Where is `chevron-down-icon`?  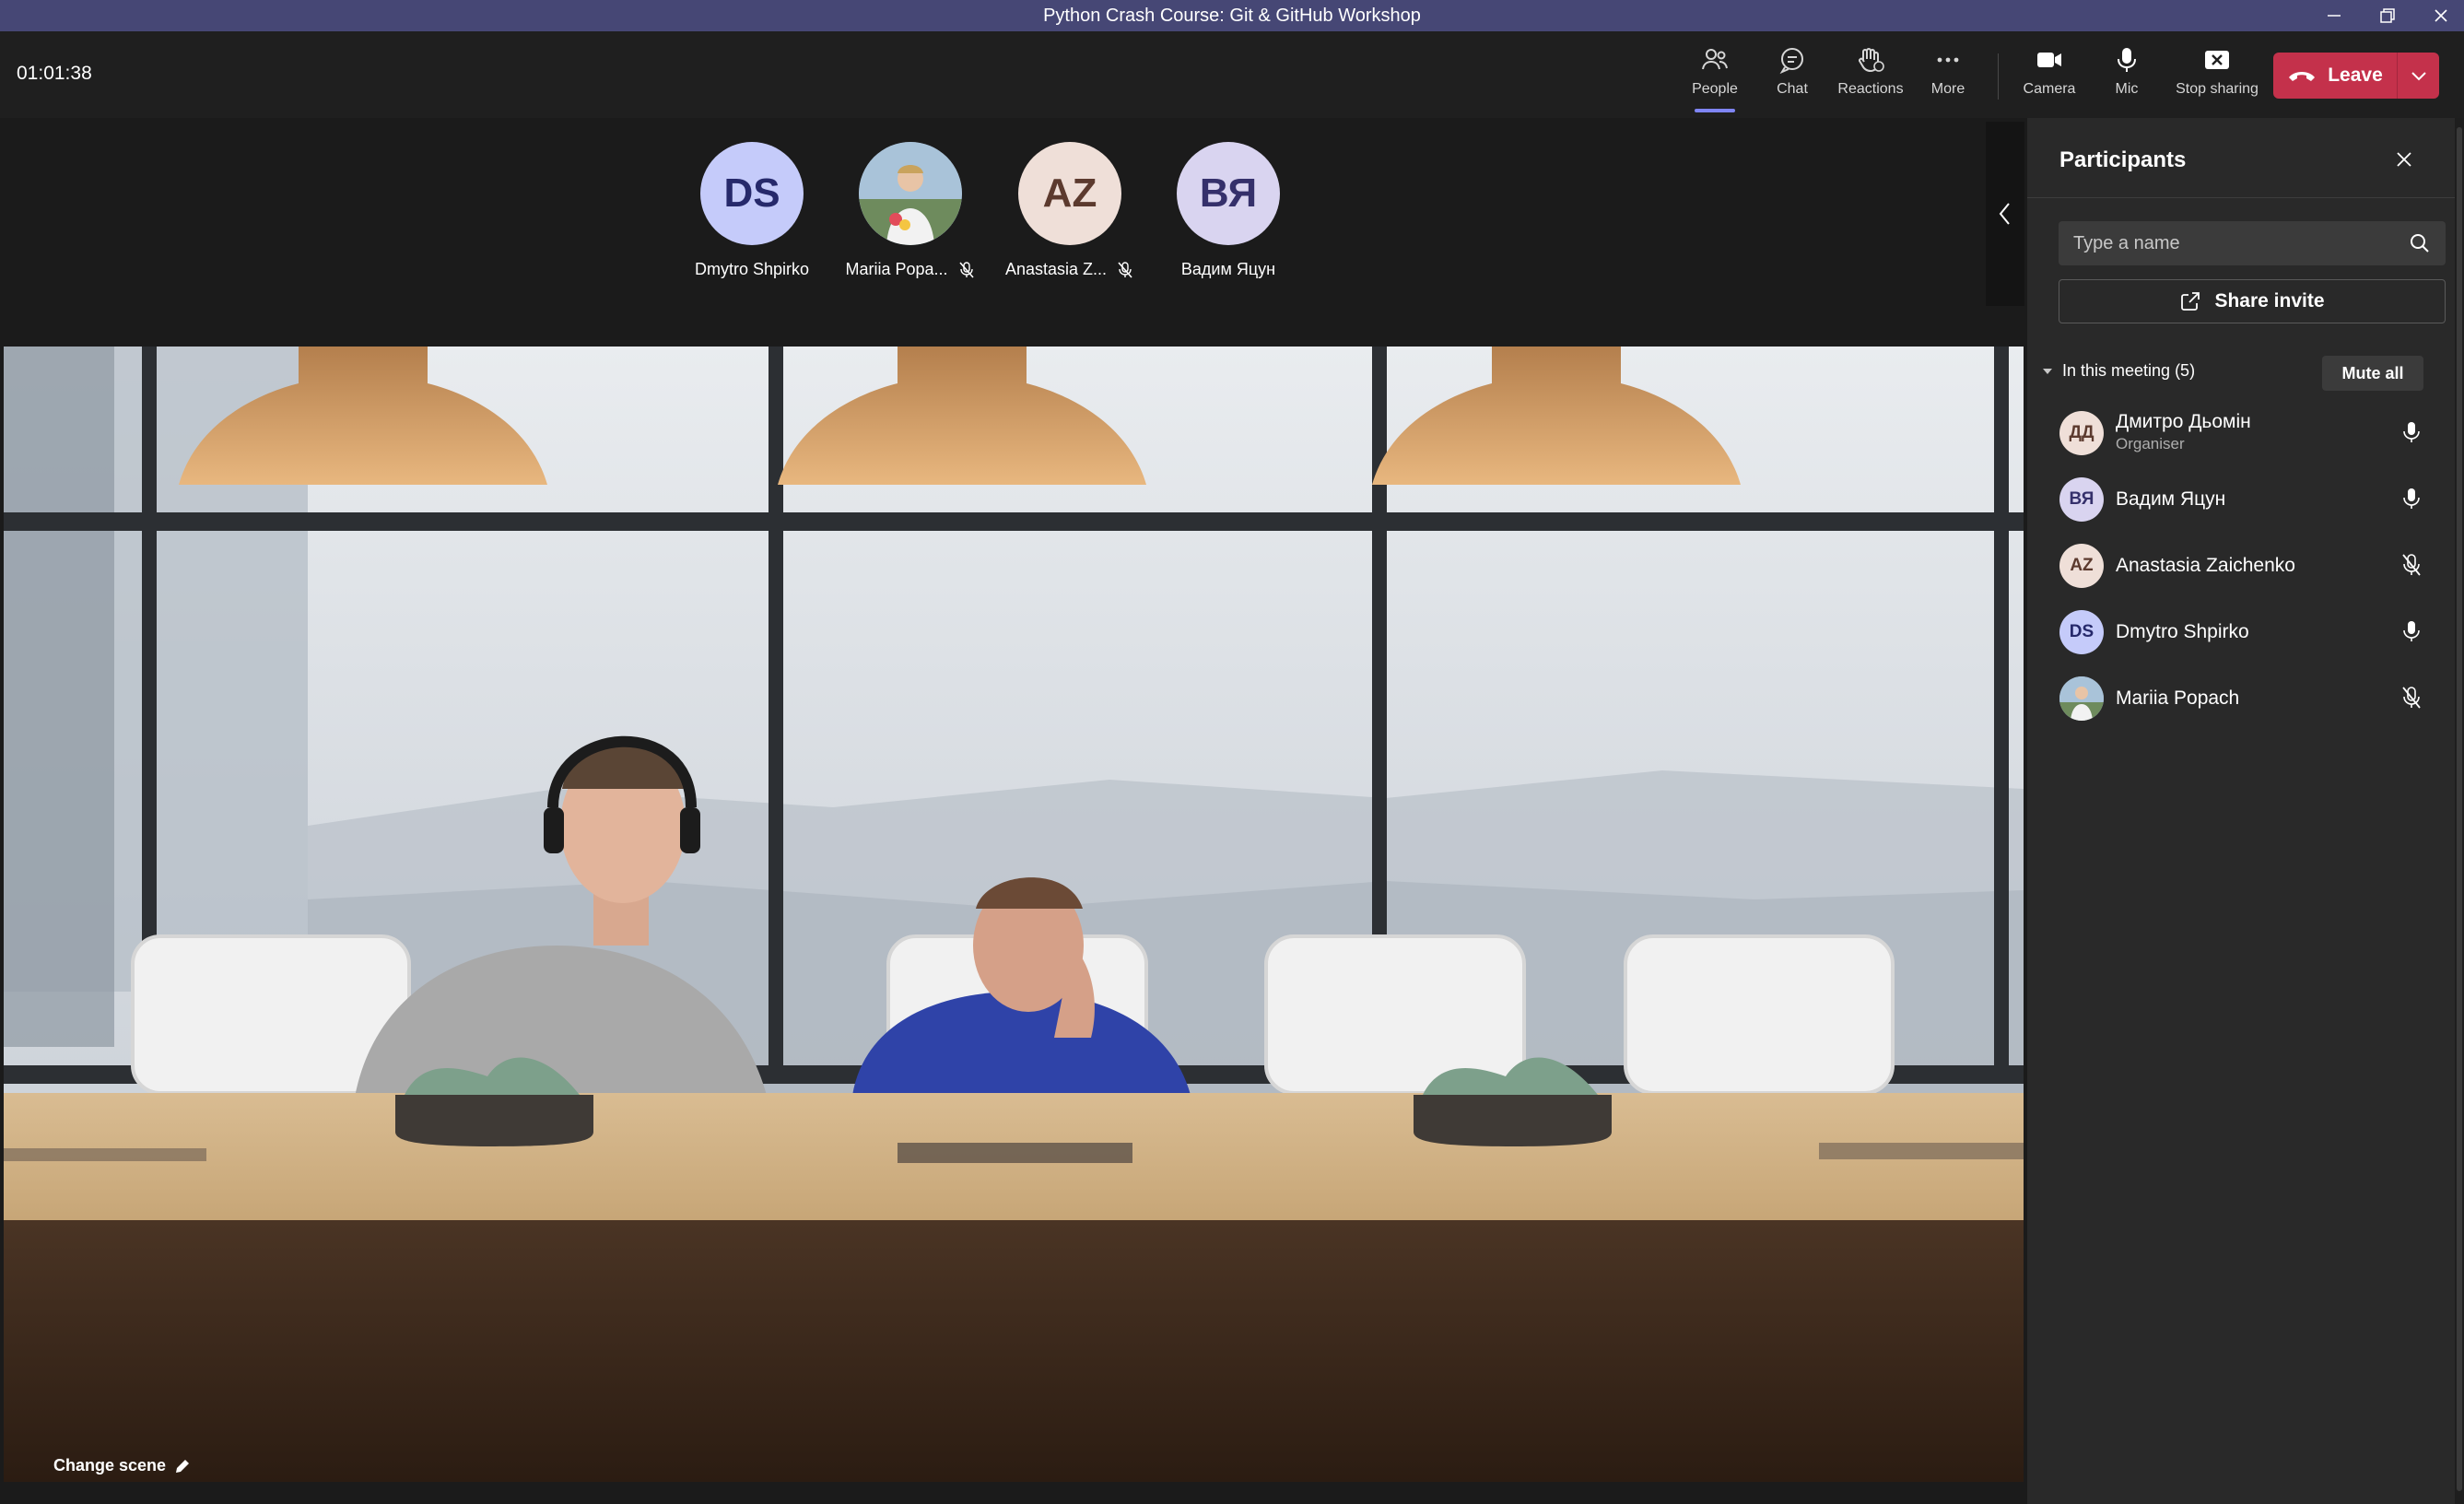
chevron-down-icon is located at coordinates (2418, 76).